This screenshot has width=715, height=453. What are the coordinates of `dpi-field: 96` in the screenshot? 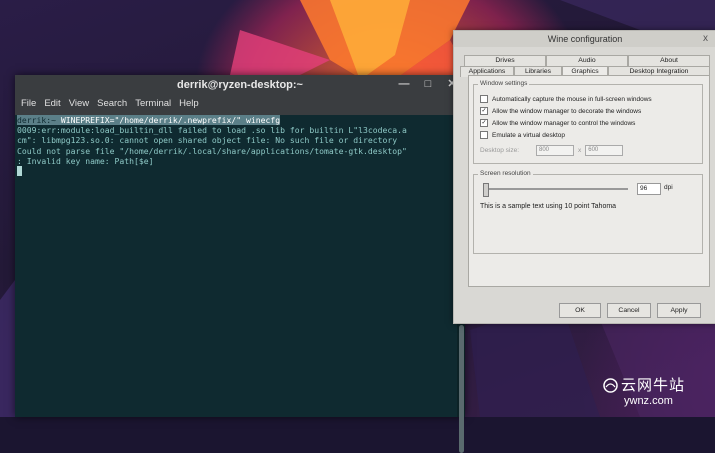 It's located at (649, 189).